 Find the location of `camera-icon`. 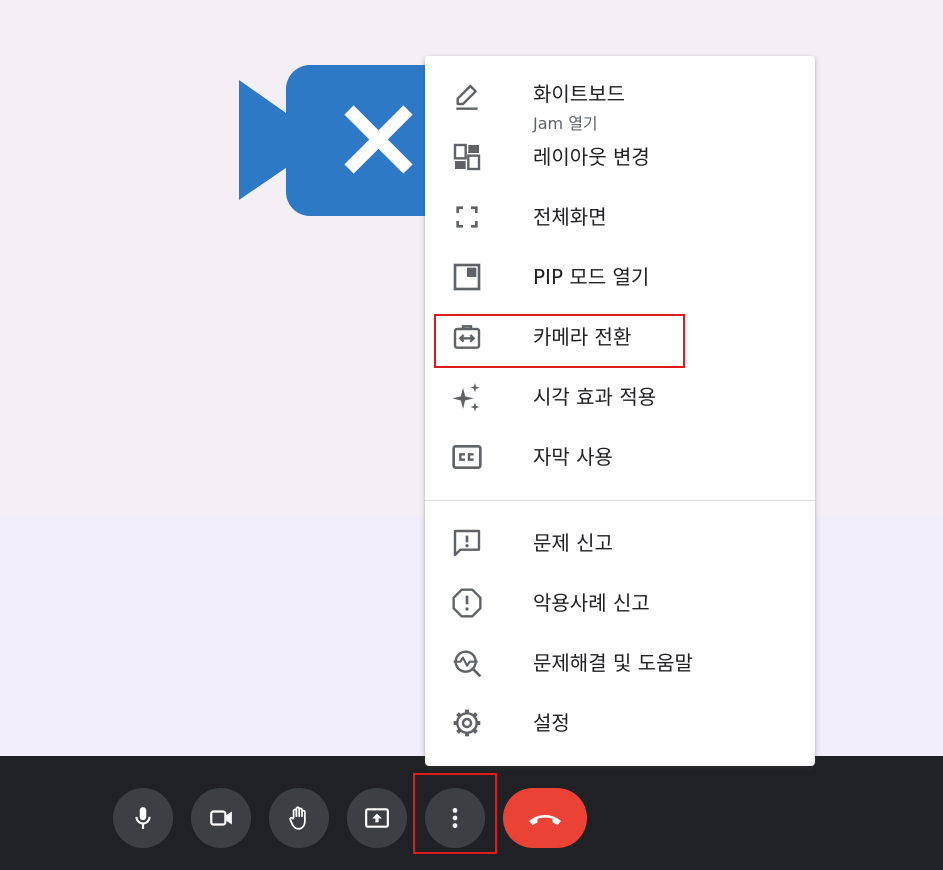

camera-icon is located at coordinates (221, 818).